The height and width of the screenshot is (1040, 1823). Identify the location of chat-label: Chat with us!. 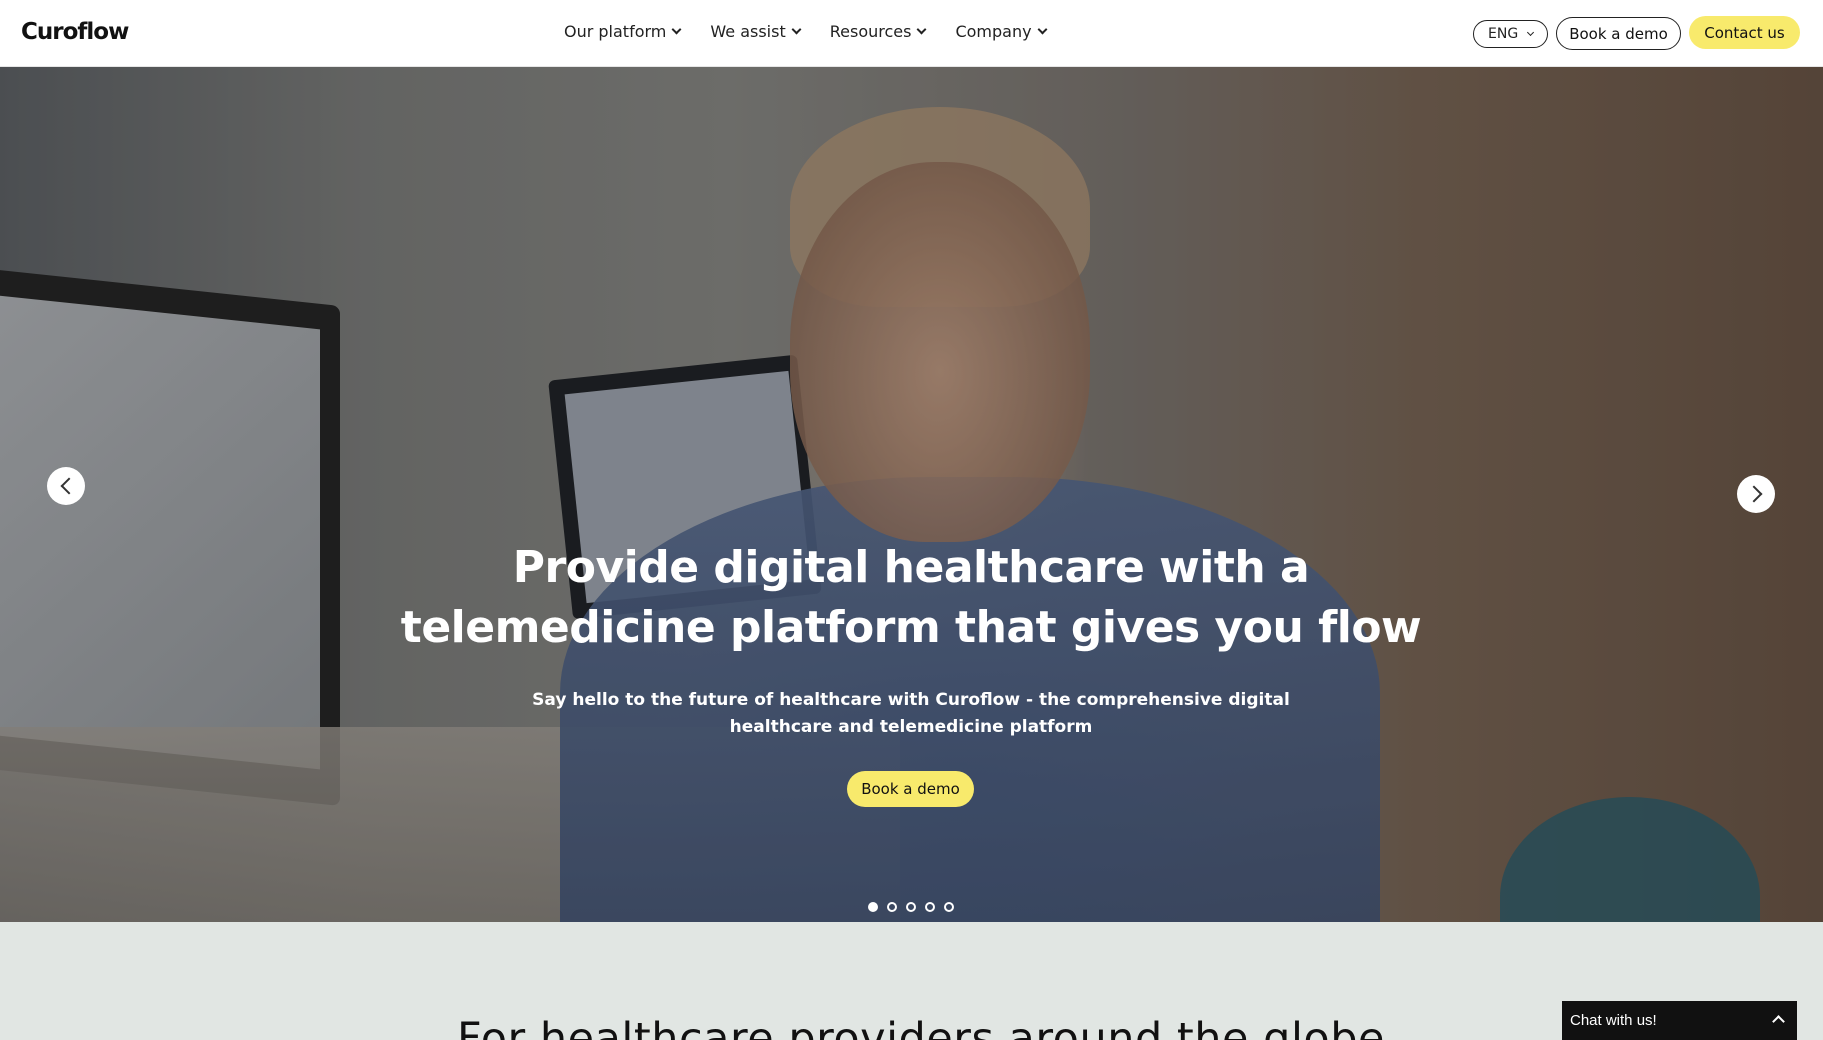
(1613, 1020).